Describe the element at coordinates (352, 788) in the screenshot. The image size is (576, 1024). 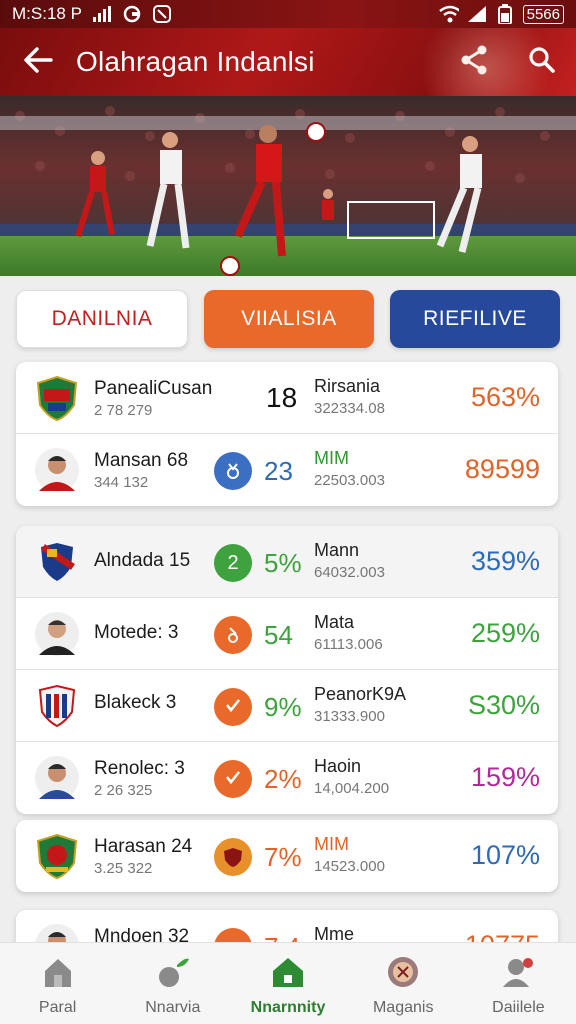
I see `opponent-sub: 14,004.200` at that location.